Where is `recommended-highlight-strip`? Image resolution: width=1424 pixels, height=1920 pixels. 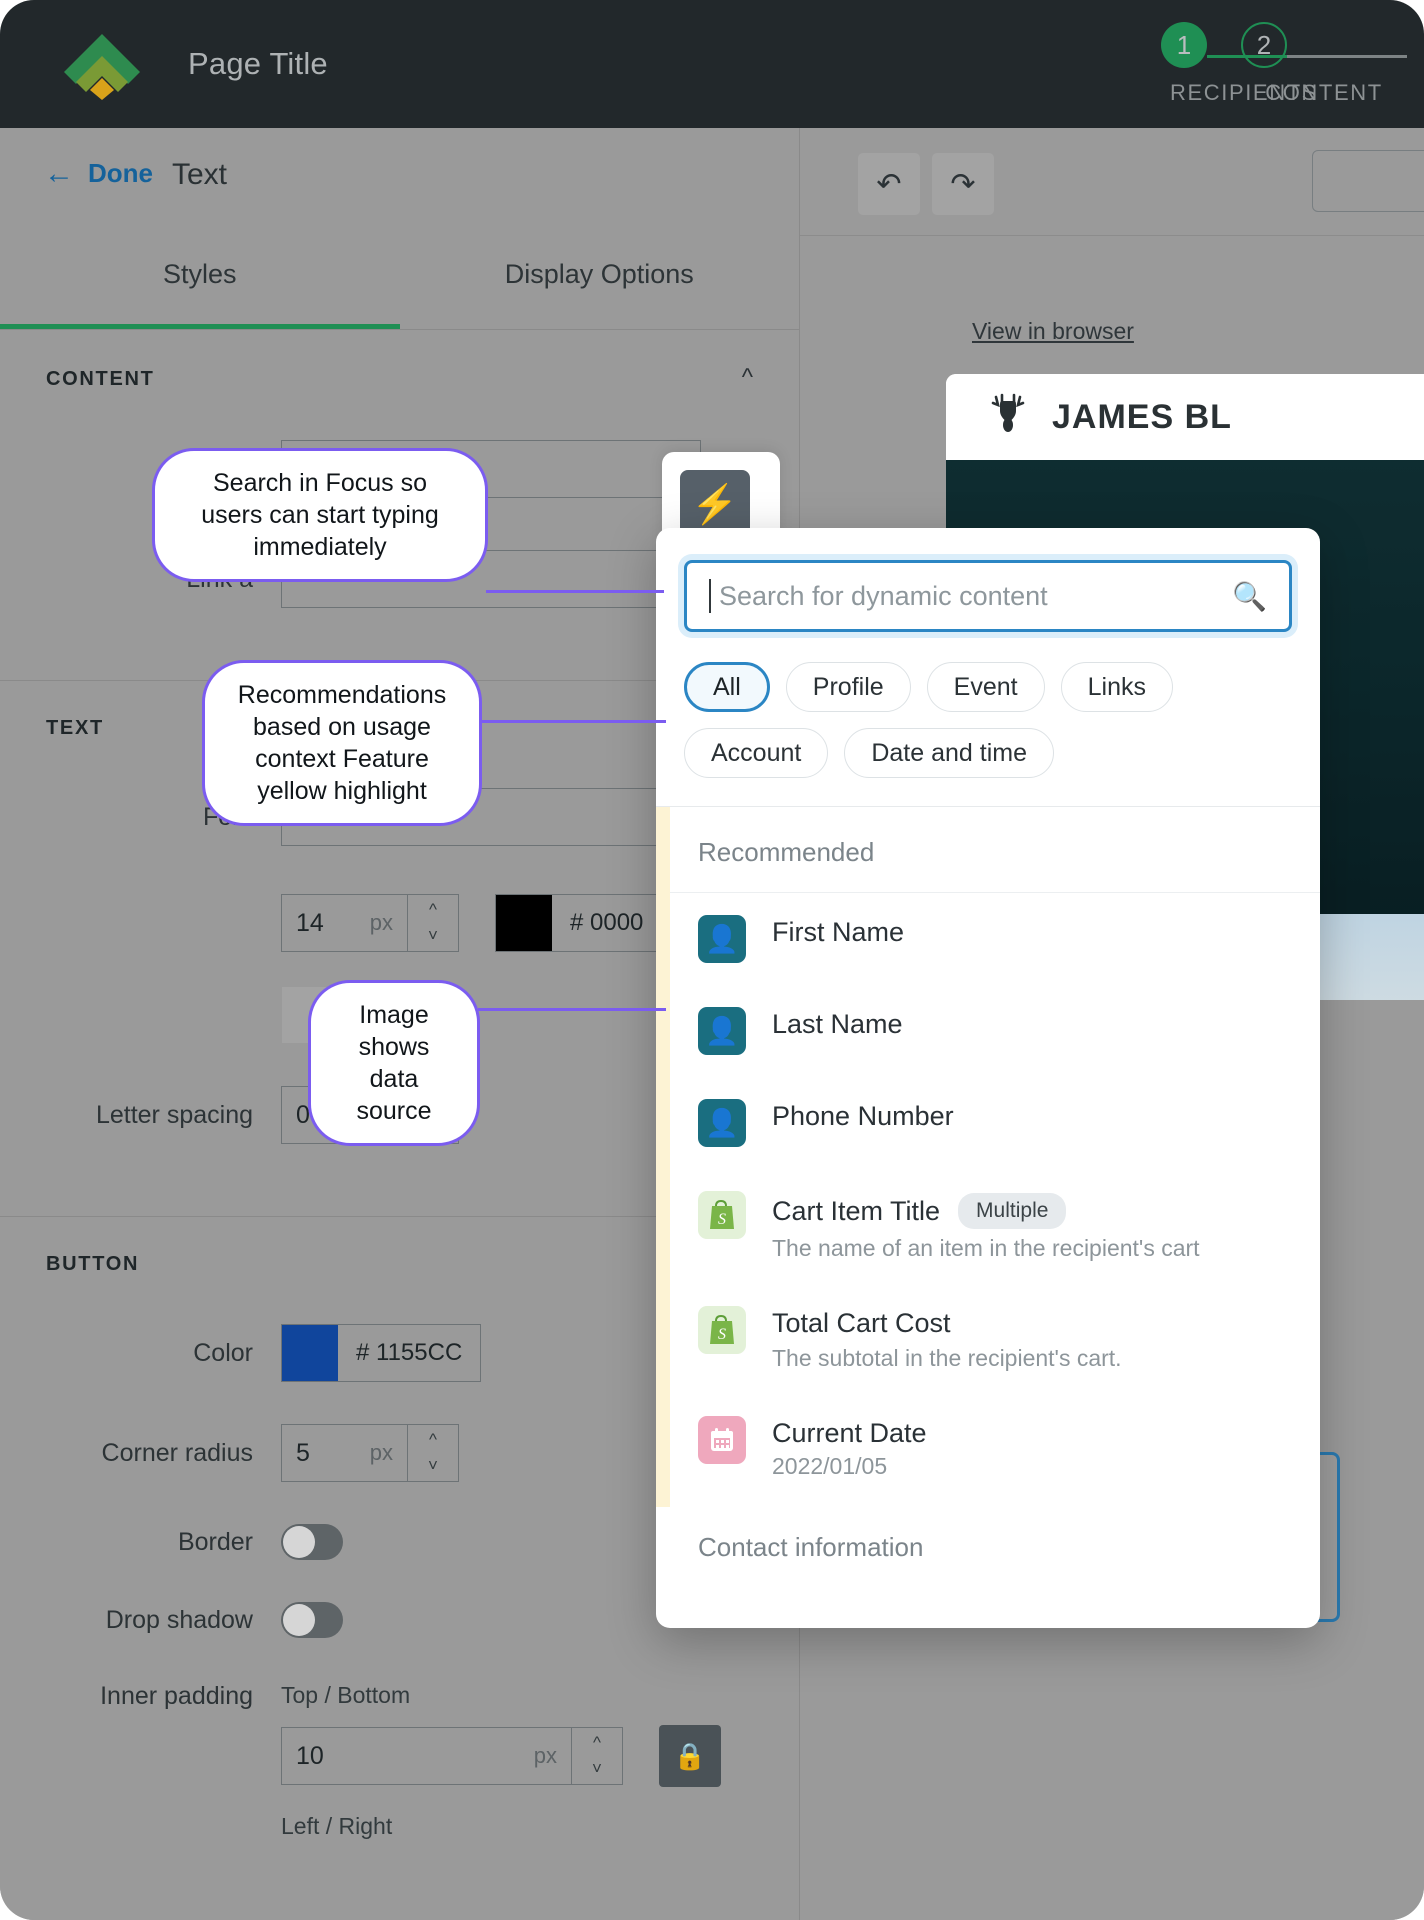 recommended-highlight-strip is located at coordinates (663, 1157).